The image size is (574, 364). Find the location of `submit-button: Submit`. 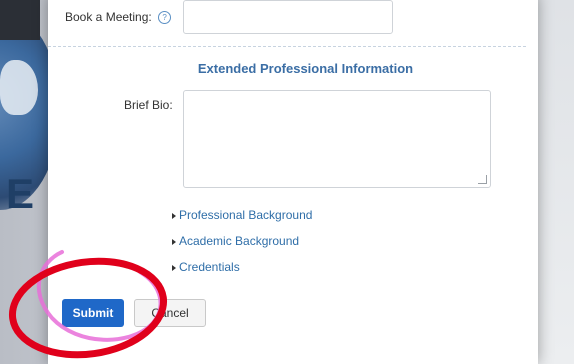

submit-button: Submit is located at coordinates (93, 313).